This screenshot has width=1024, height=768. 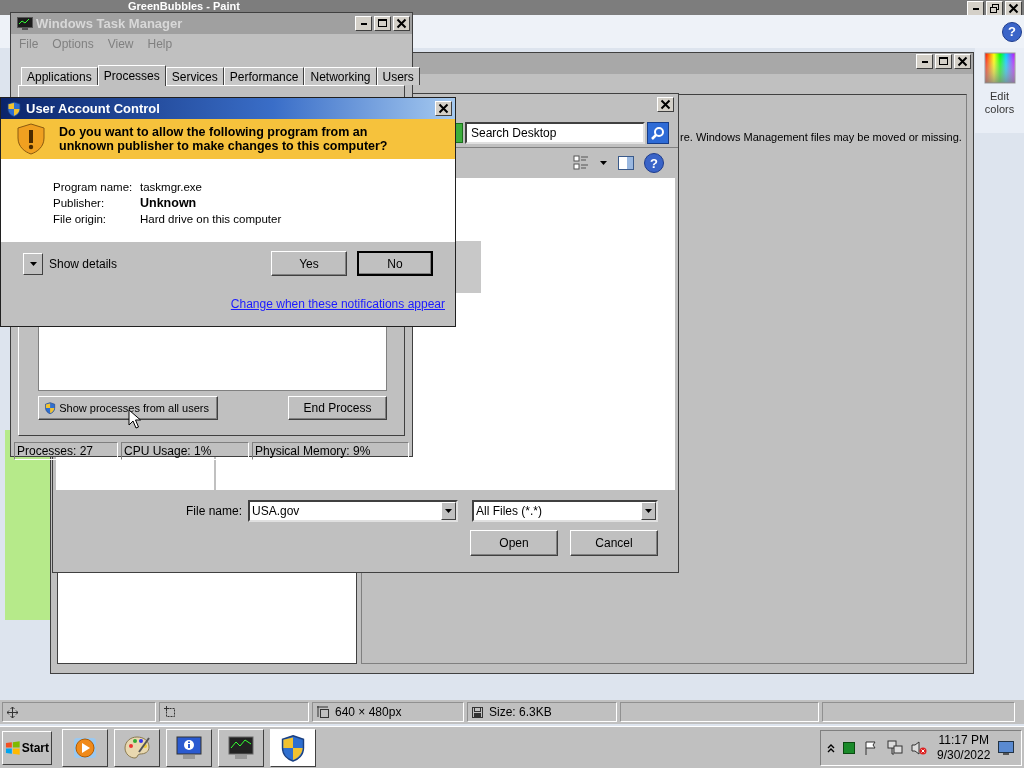 What do you see at coordinates (31, 139) in the screenshot?
I see `warning-shield-icon` at bounding box center [31, 139].